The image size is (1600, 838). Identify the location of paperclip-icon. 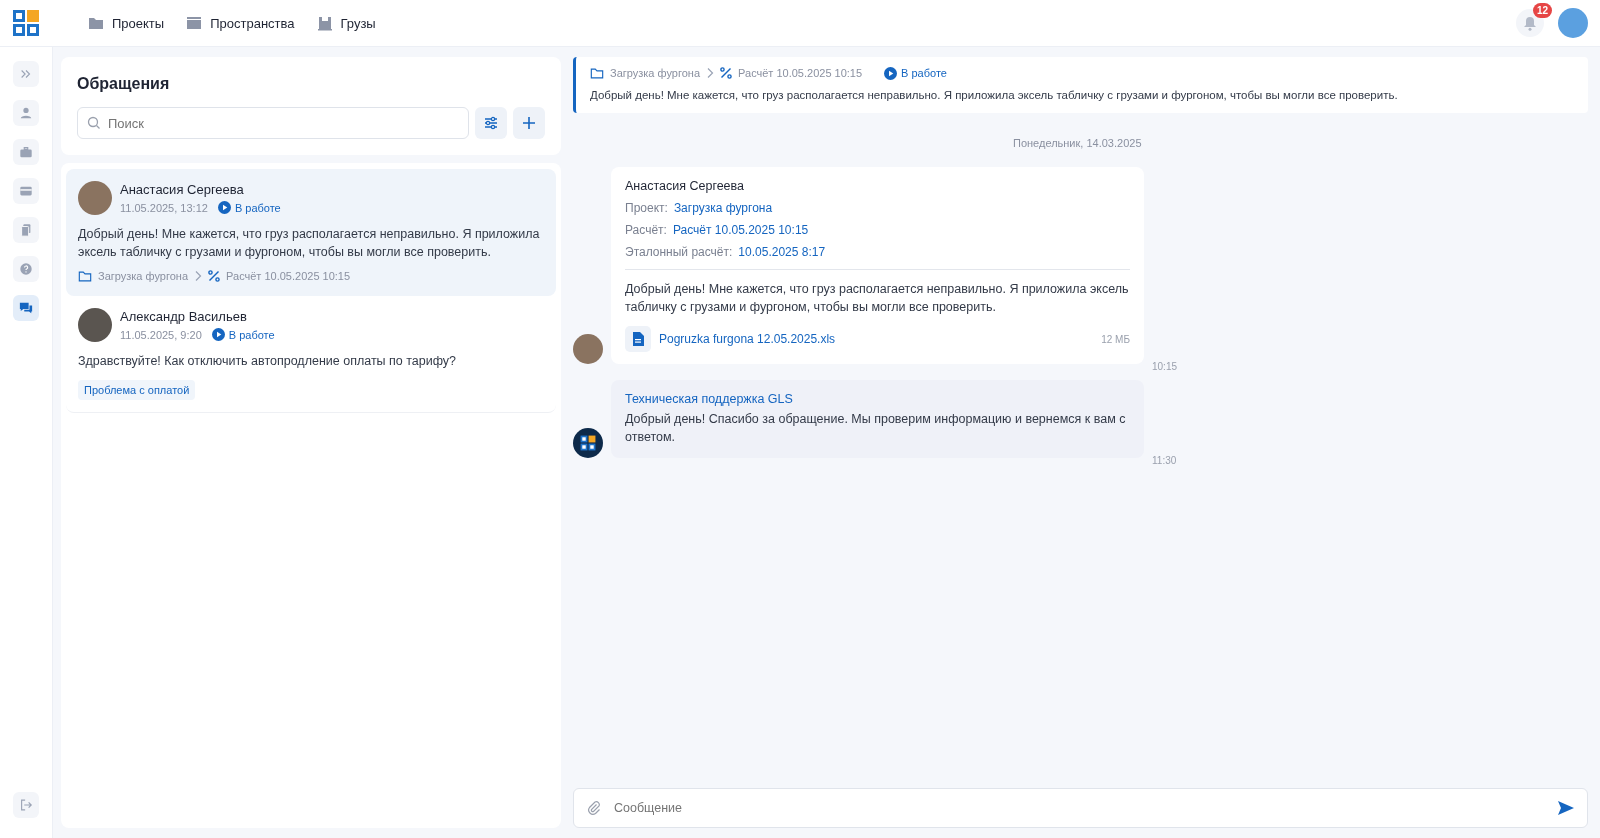
(594, 808).